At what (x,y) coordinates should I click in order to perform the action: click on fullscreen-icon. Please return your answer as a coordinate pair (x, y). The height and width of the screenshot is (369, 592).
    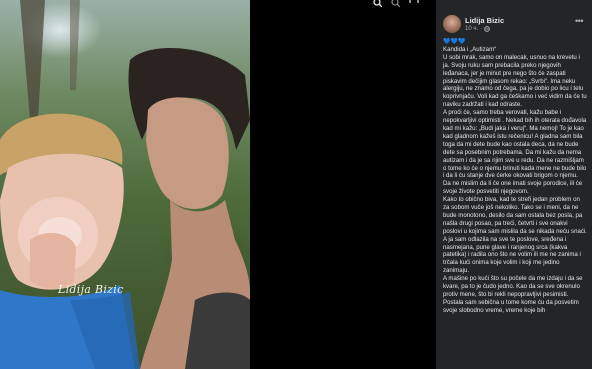
    Looking at the image, I should click on (414, 4).